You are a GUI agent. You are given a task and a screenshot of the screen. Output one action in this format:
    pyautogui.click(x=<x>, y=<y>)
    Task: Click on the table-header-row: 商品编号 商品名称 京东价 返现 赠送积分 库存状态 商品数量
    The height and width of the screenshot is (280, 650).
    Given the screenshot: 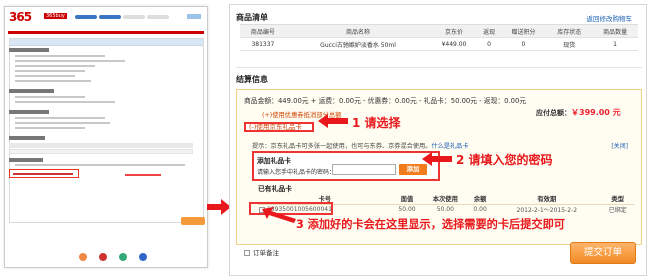 What is the action you would take?
    pyautogui.click(x=439, y=31)
    